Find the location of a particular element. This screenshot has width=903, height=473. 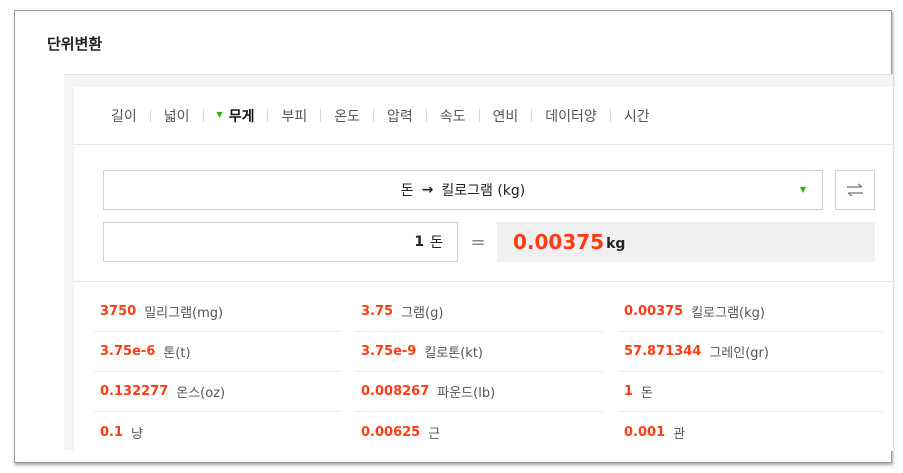

amount-unit: 돈 is located at coordinates (436, 243).